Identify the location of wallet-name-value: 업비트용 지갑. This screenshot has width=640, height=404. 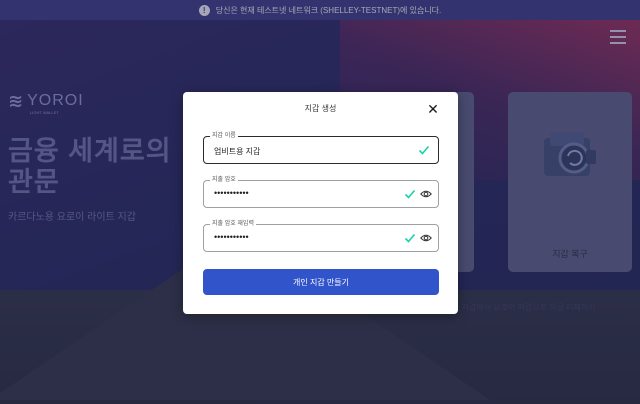
(237, 151).